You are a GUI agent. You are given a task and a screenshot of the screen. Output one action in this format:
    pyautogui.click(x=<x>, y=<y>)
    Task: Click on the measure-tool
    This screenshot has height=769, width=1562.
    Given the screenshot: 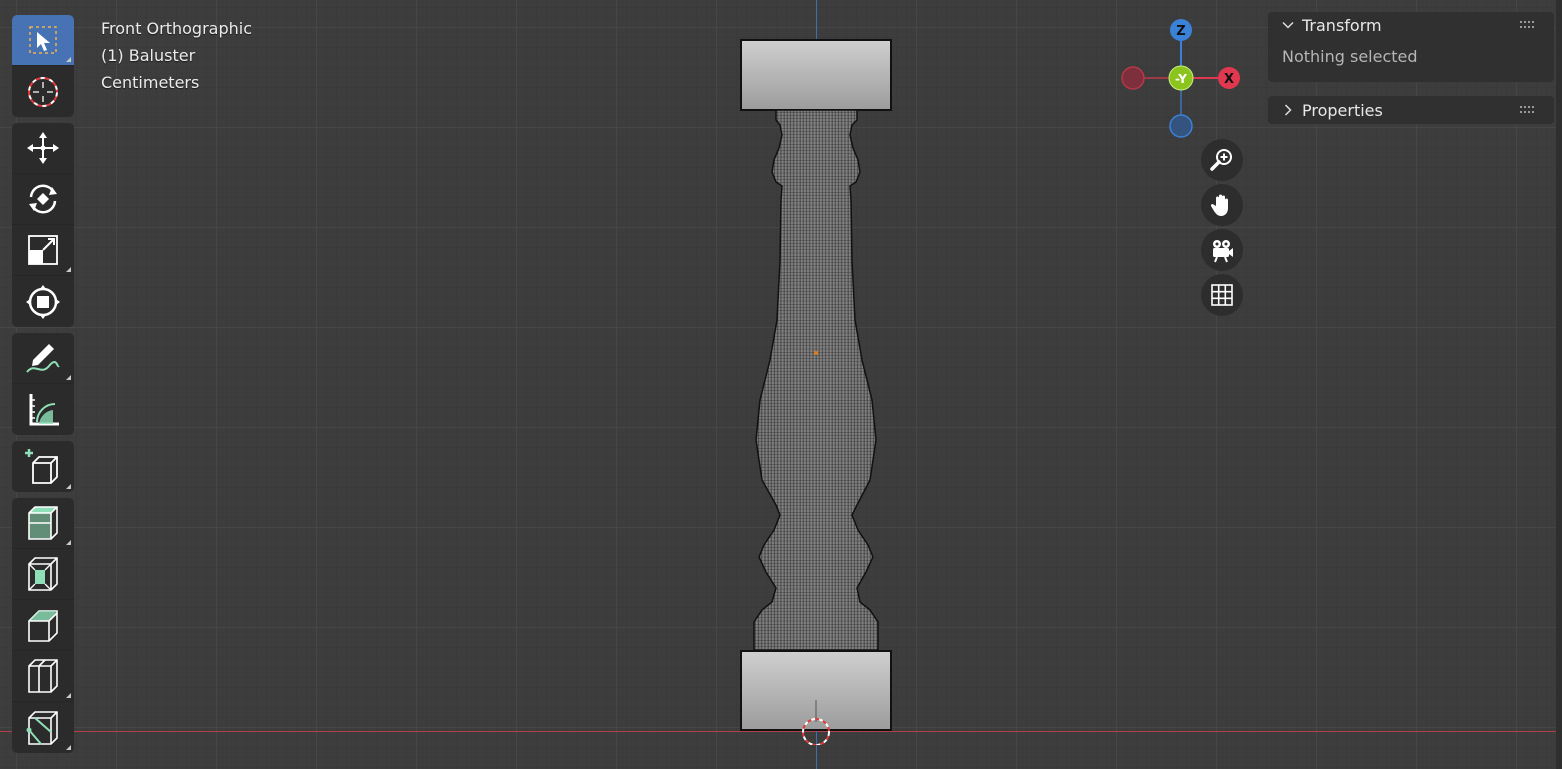 What is the action you would take?
    pyautogui.click(x=43, y=409)
    